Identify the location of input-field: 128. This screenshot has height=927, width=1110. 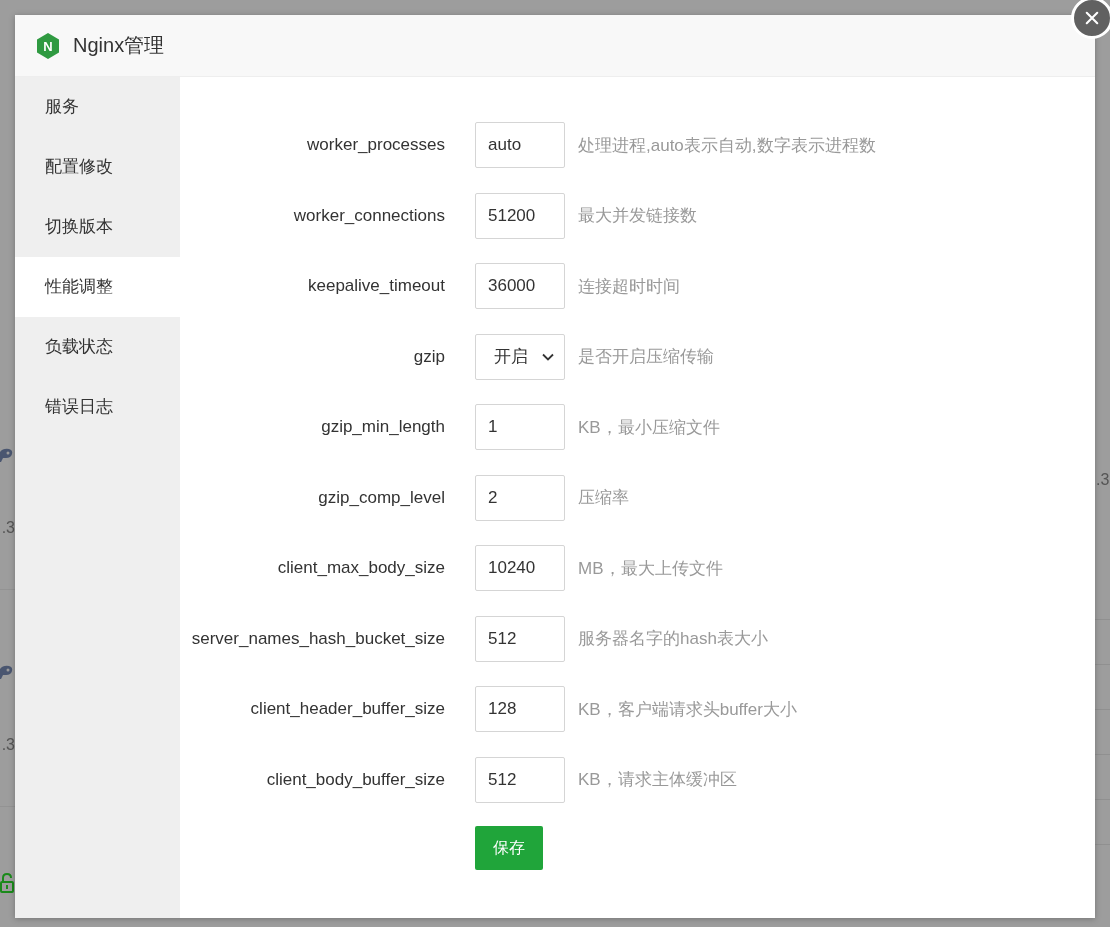
(520, 709).